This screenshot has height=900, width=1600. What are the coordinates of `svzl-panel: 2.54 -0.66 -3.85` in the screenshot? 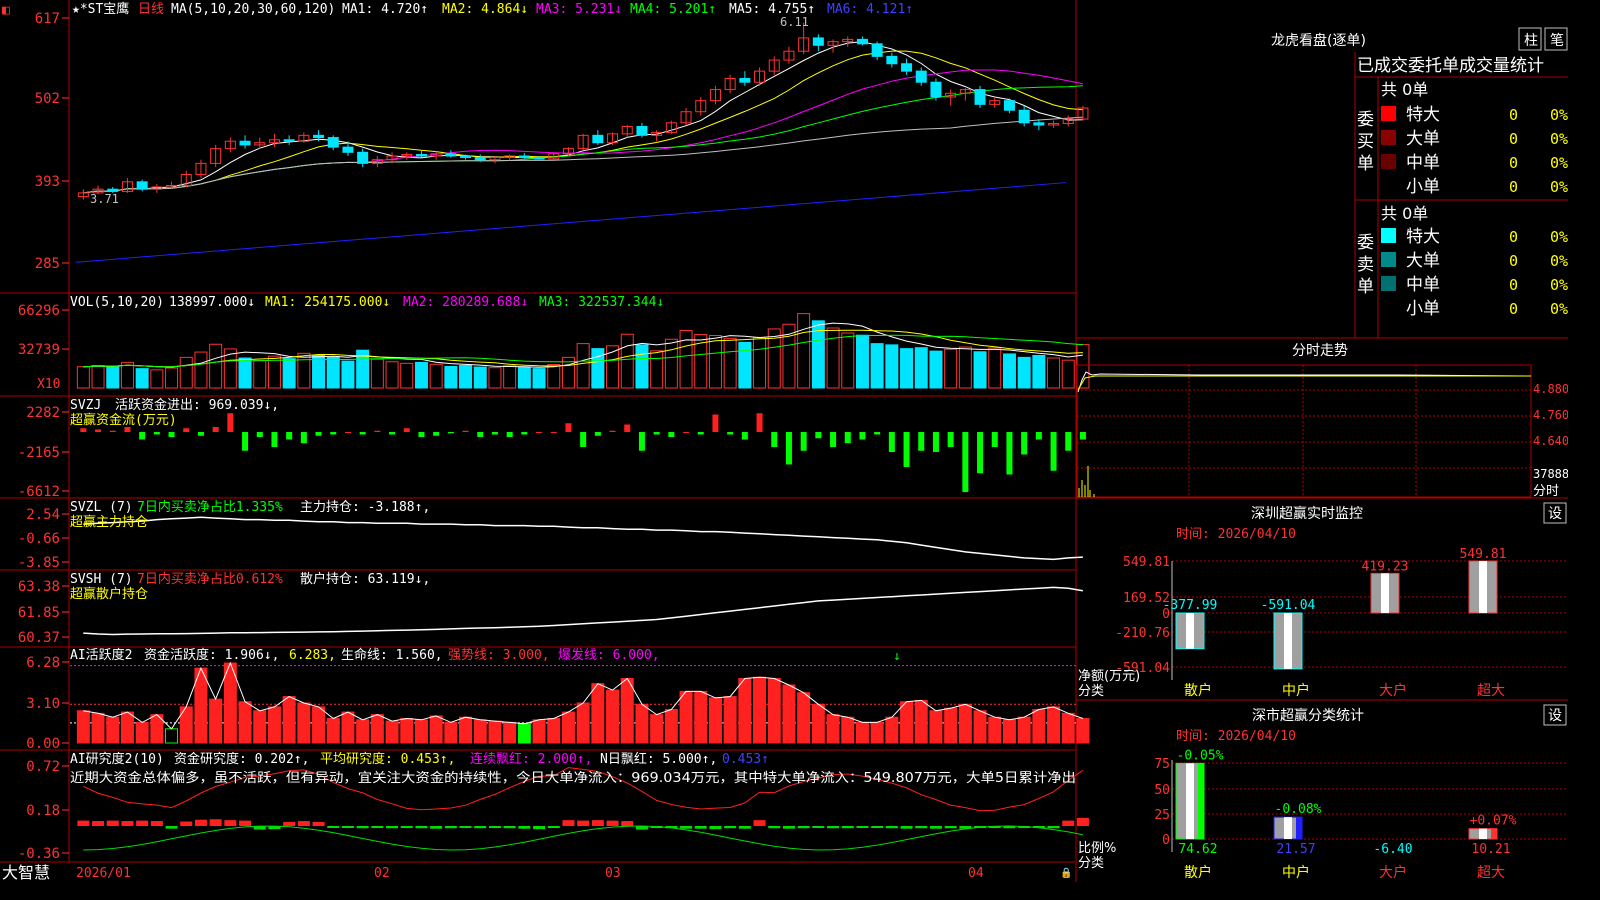 It's located at (550, 539).